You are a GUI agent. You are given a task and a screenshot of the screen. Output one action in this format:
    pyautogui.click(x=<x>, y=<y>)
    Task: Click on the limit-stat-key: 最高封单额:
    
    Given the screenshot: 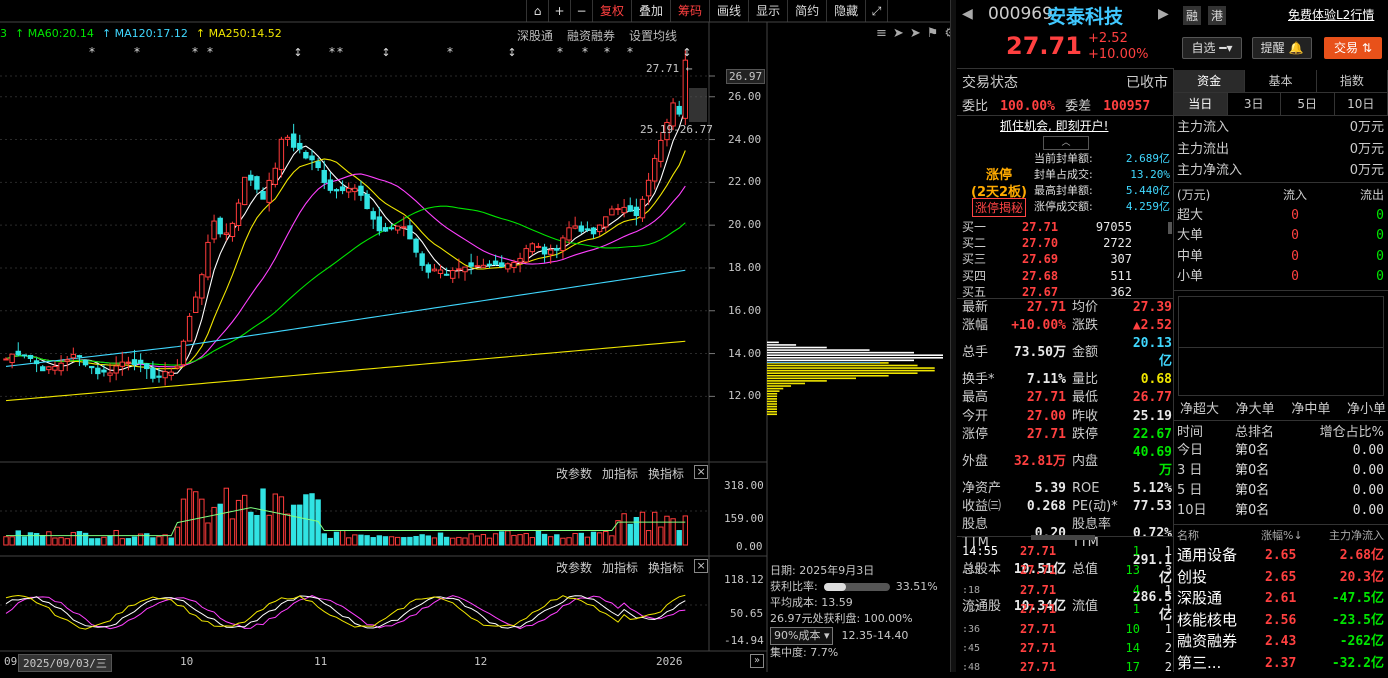 What is the action you would take?
    pyautogui.click(x=1069, y=191)
    